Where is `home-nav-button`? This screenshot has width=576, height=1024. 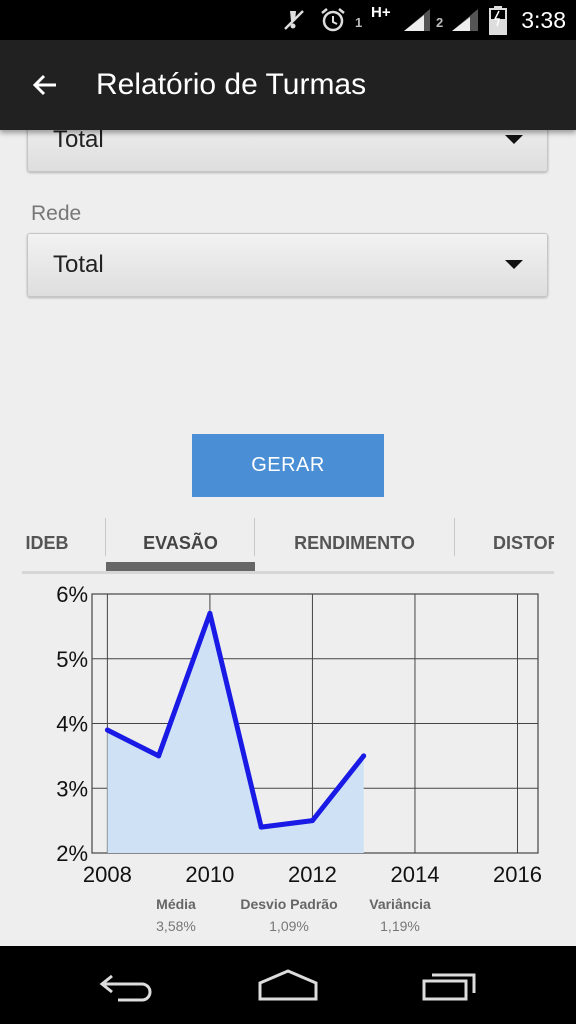
home-nav-button is located at coordinates (288, 985).